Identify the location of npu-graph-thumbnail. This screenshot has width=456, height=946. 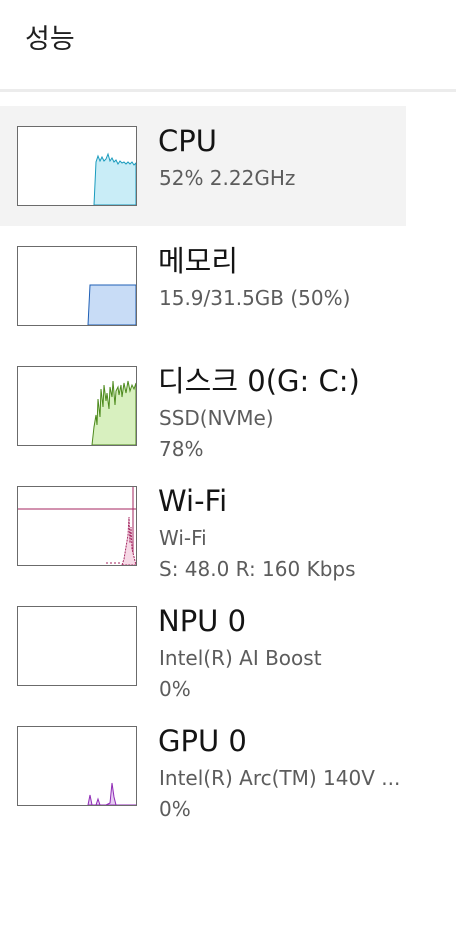
(77, 646).